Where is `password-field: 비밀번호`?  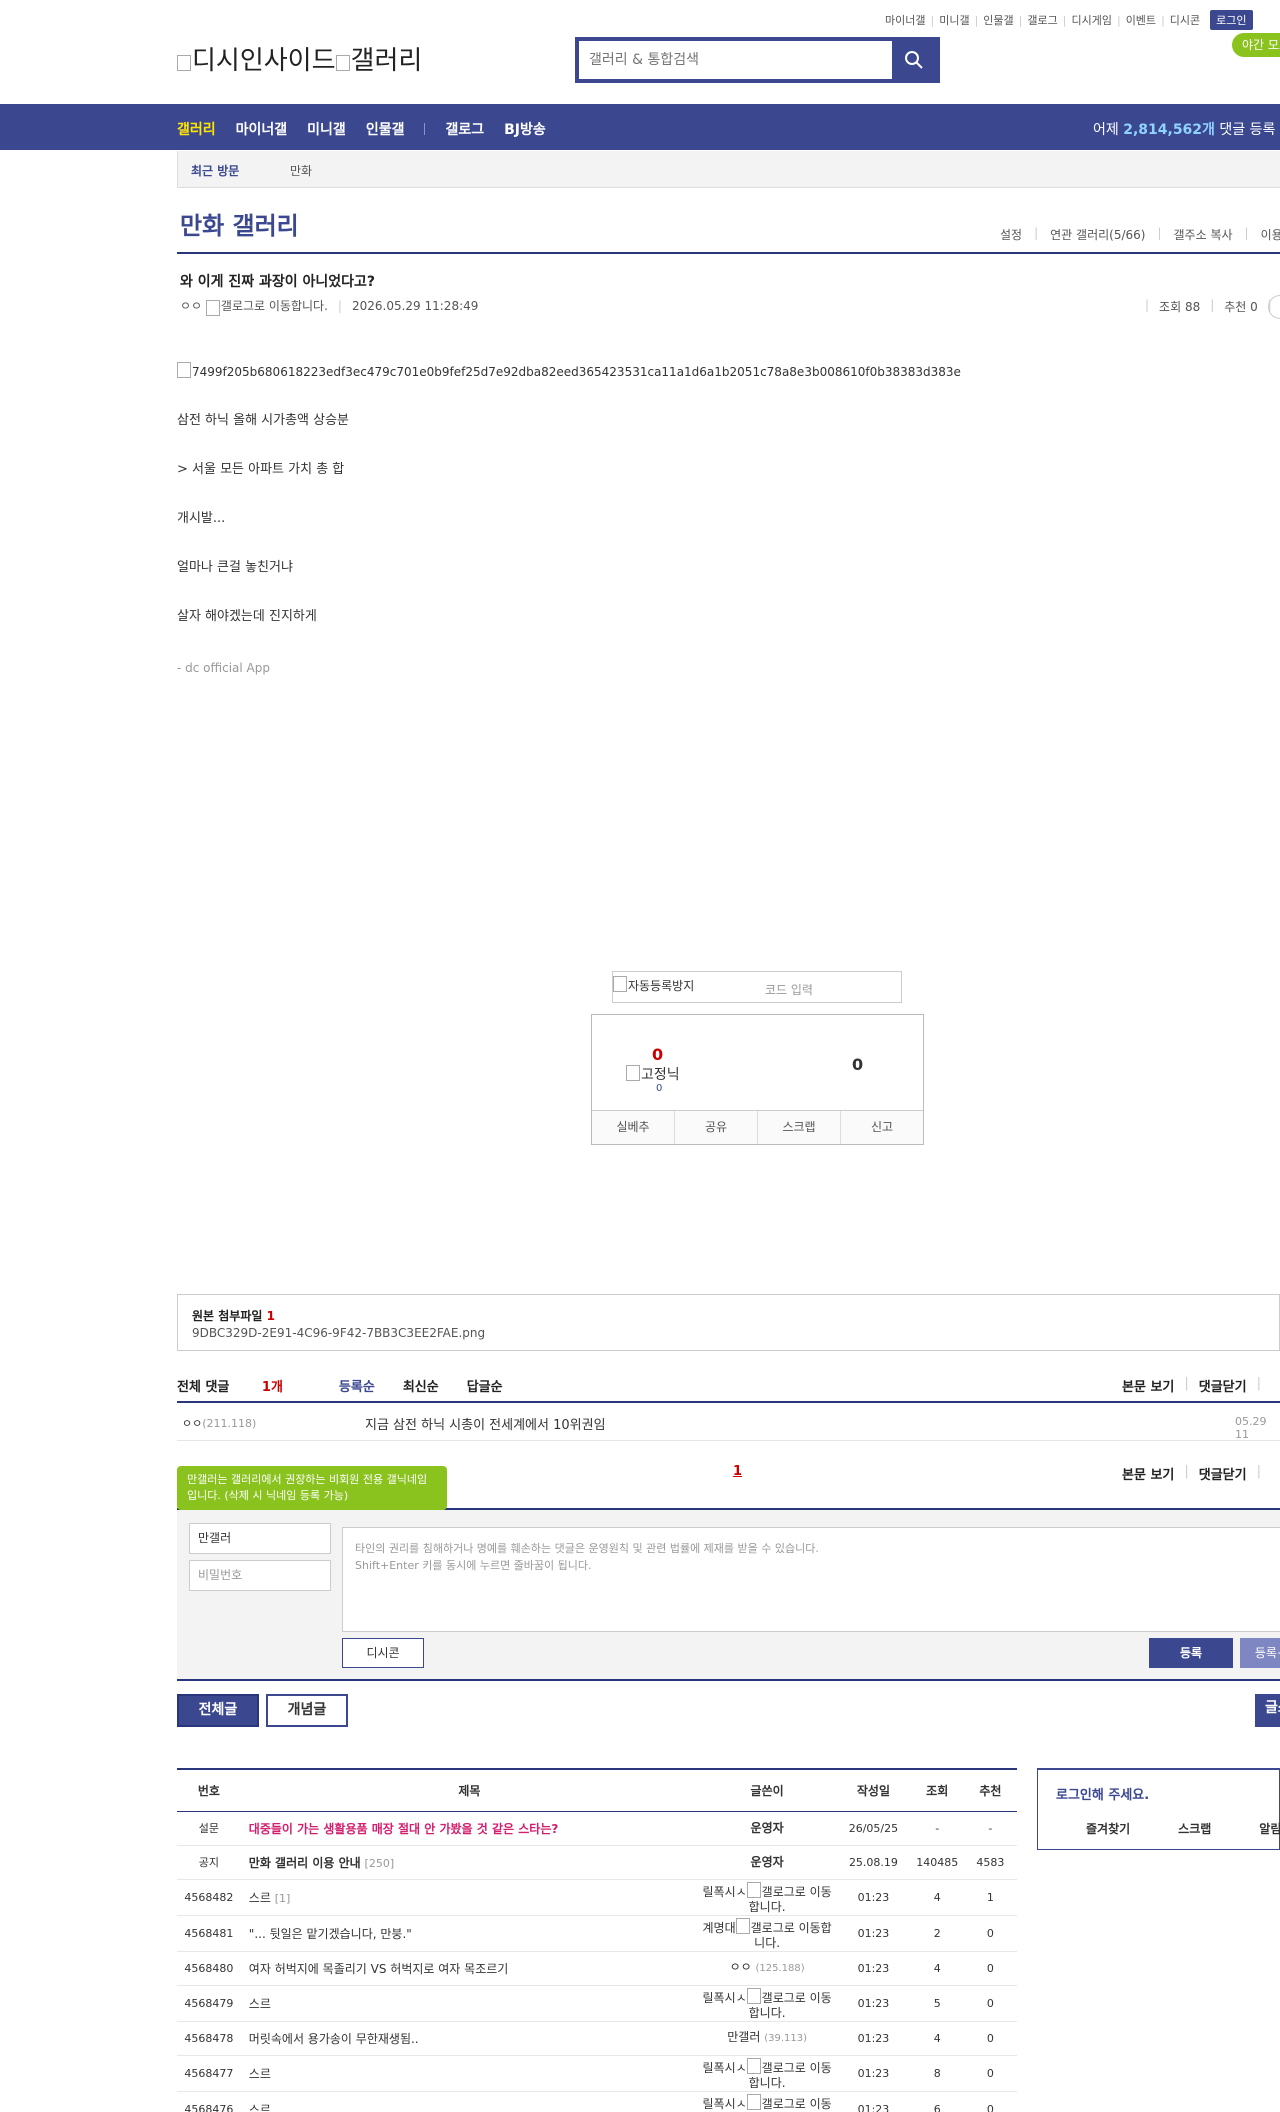 password-field: 비밀번호 is located at coordinates (260, 1575).